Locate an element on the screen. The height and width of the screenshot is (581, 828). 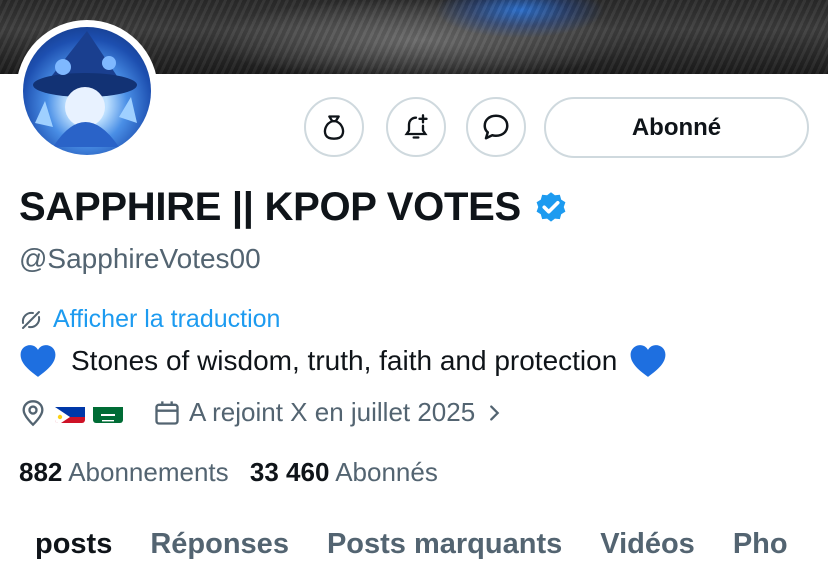
avatar-image is located at coordinates (87, 91).